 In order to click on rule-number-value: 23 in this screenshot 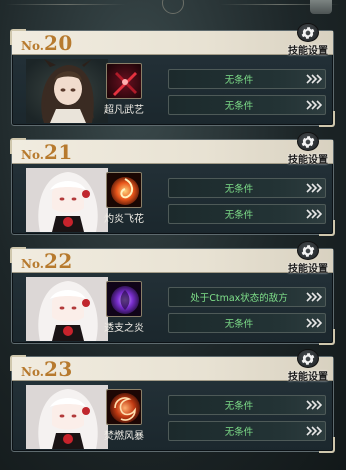, I will do `click(58, 369)`.